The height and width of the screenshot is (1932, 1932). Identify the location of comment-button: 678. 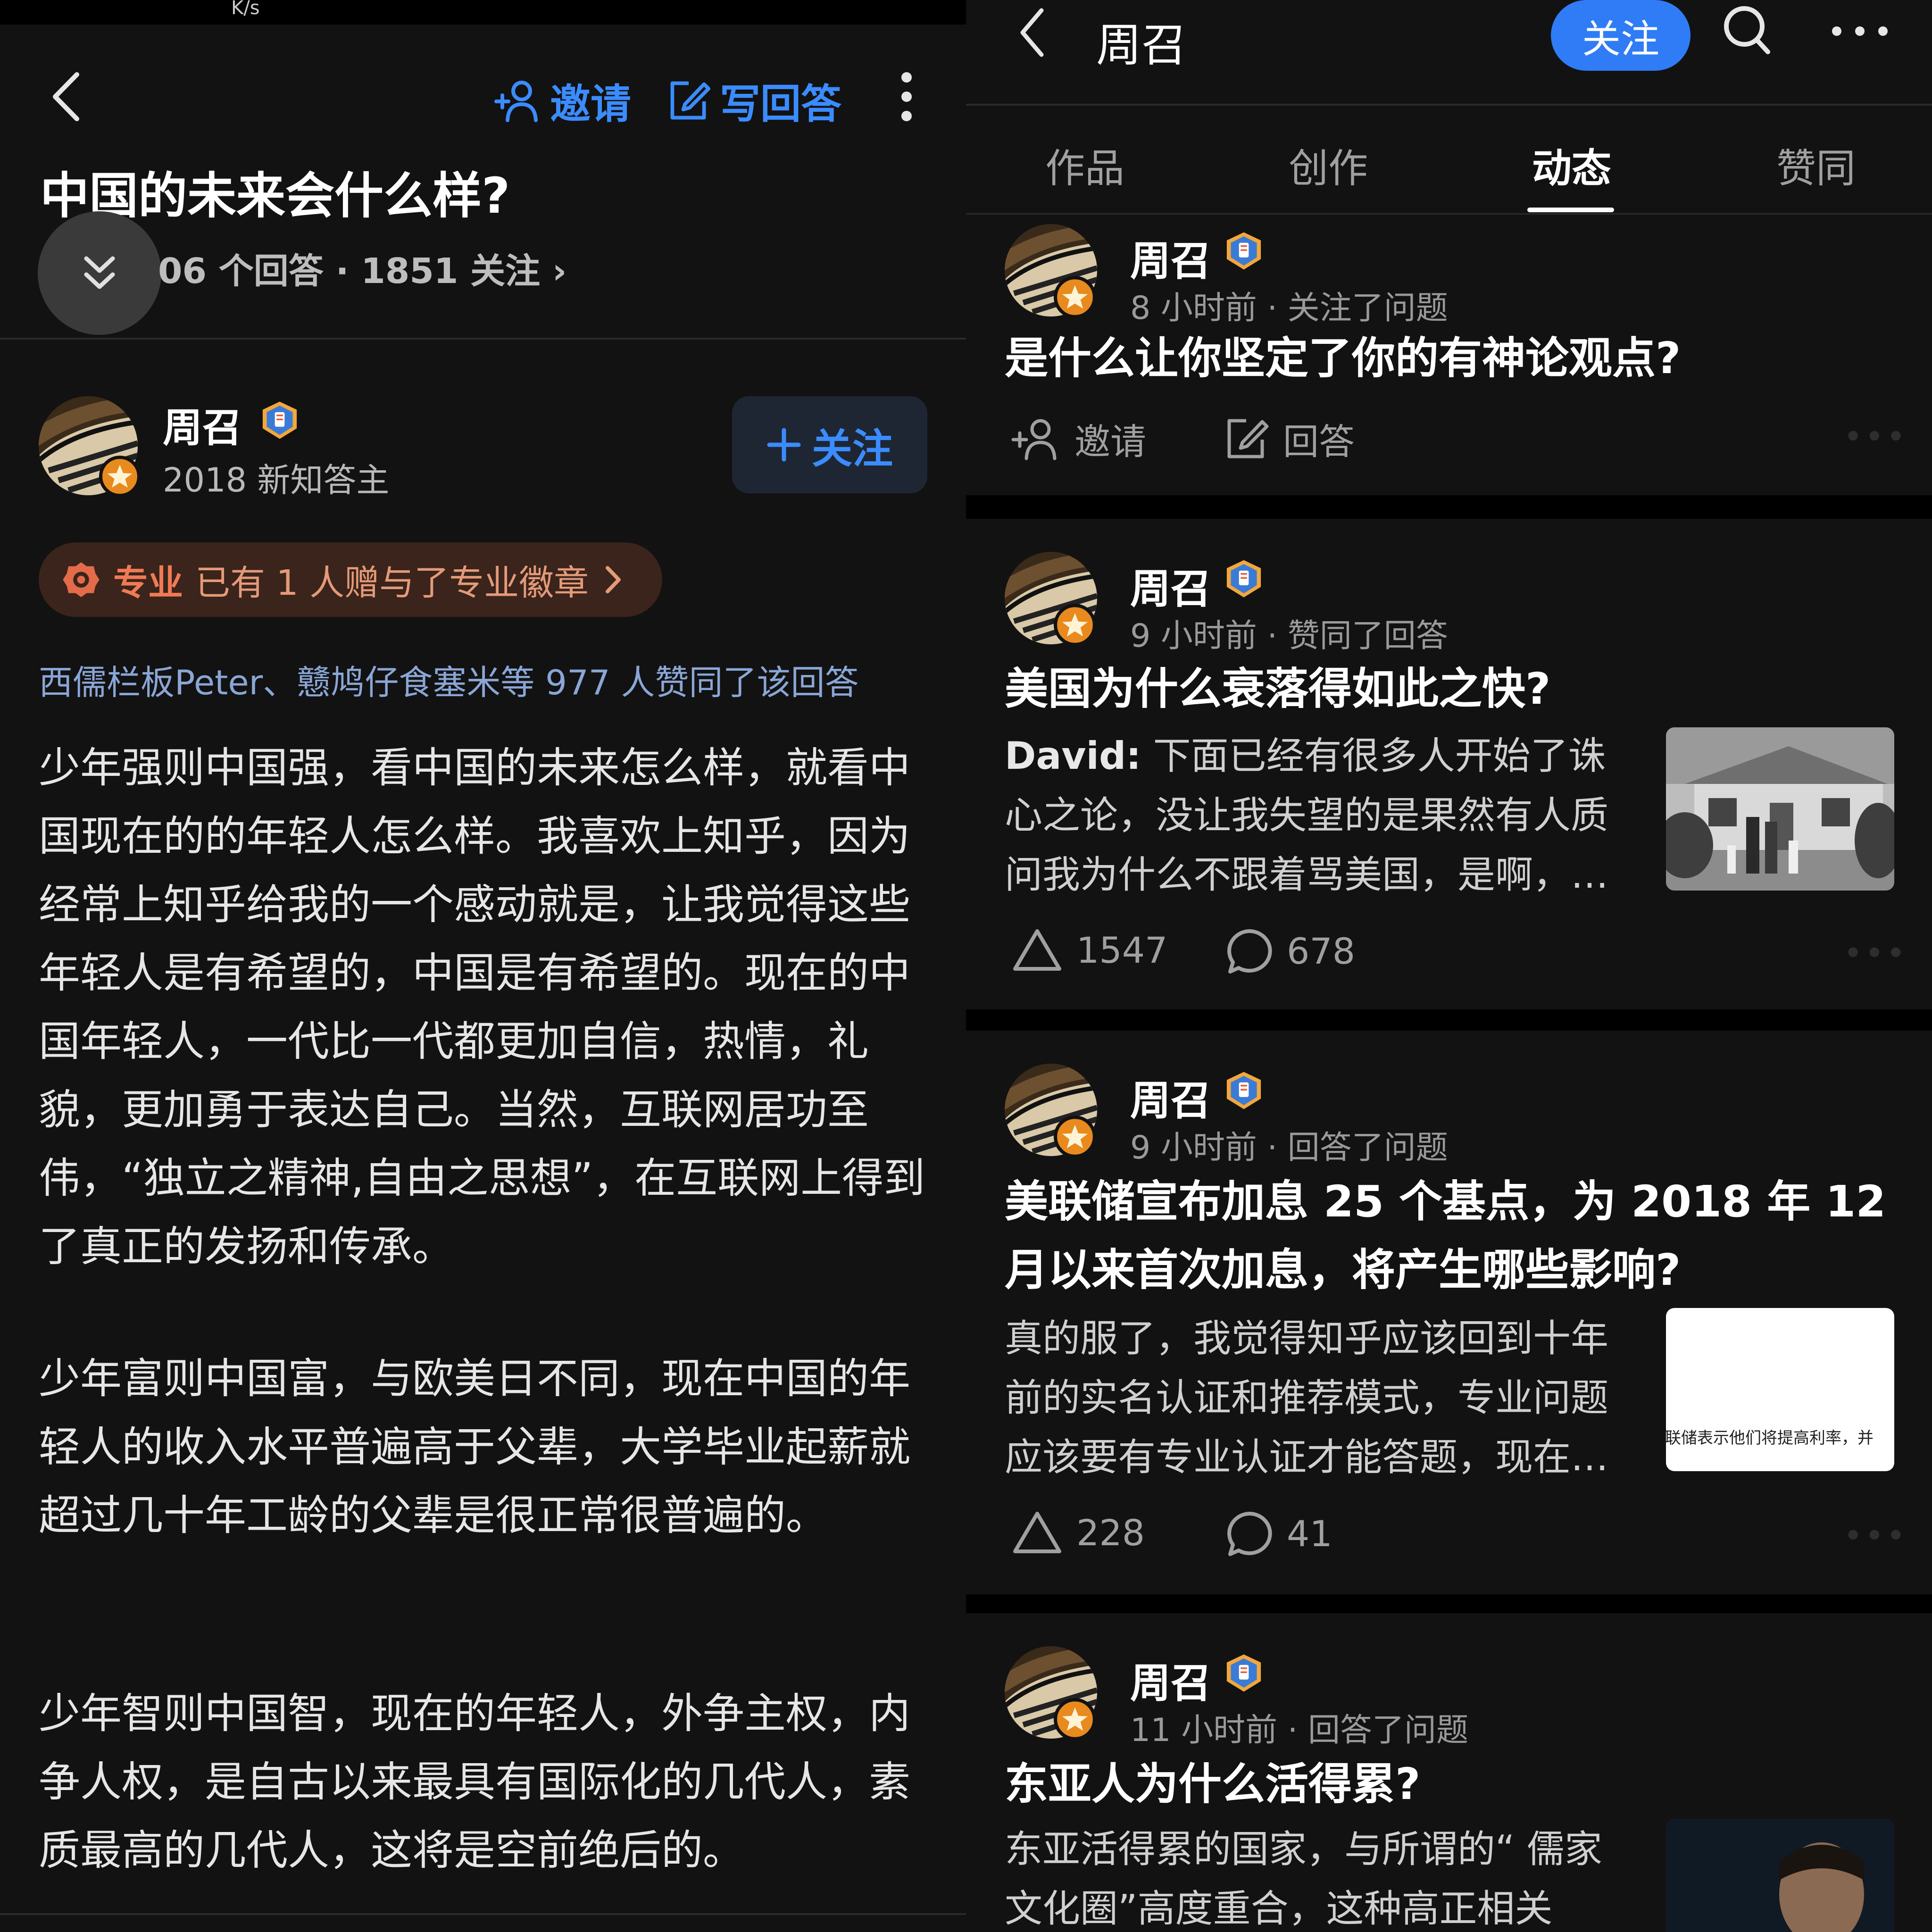
(1290, 951).